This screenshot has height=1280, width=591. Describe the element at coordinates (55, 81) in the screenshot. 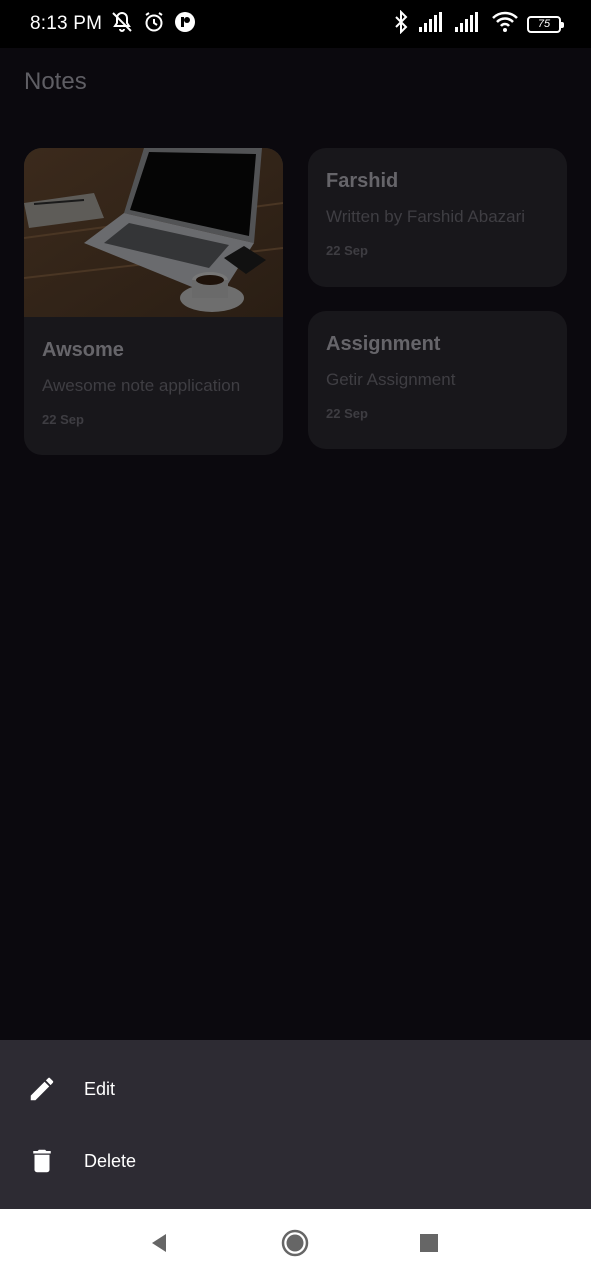

I see `page-title: Notes` at that location.